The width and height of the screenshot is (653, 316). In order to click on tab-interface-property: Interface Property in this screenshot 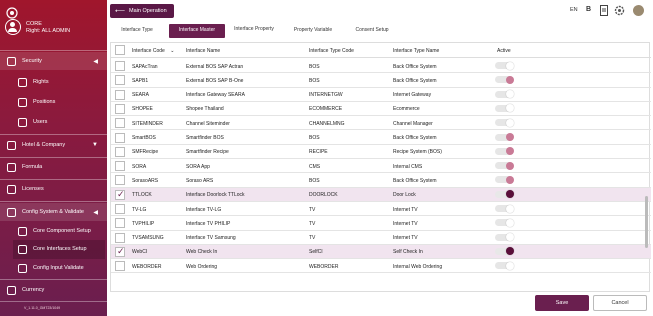, I will do `click(254, 30)`.